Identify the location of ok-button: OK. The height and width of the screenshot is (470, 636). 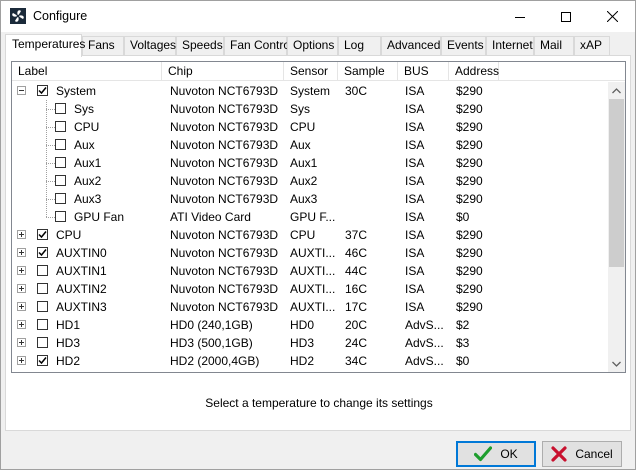
(496, 454).